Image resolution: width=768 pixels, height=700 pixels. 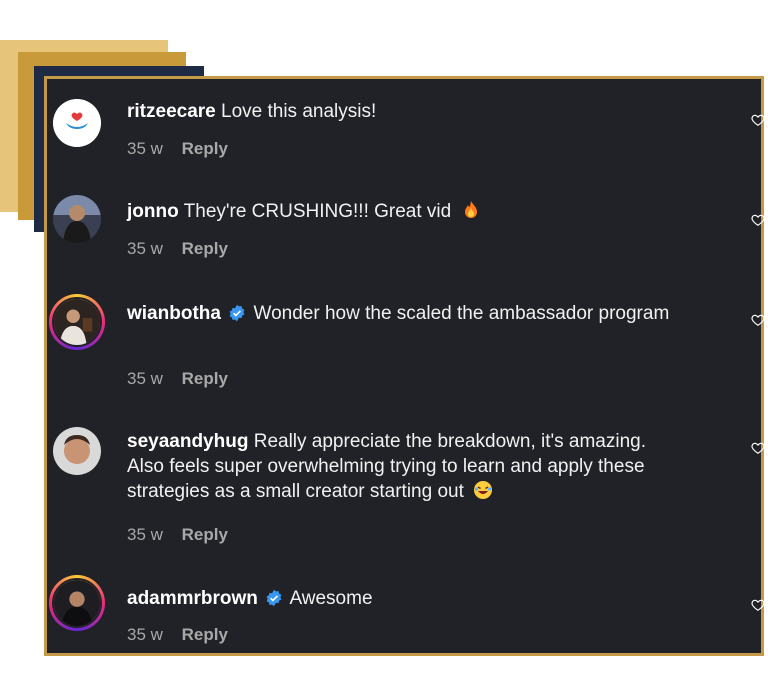 I want to click on comment-body: They're CRUSHING!!! Great vid, so click(x=317, y=211).